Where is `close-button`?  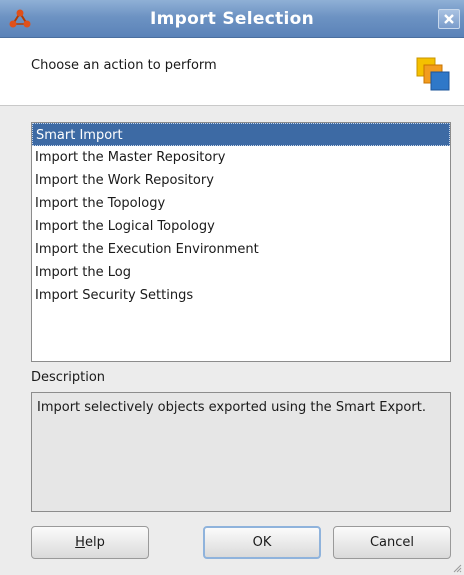 close-button is located at coordinates (449, 19).